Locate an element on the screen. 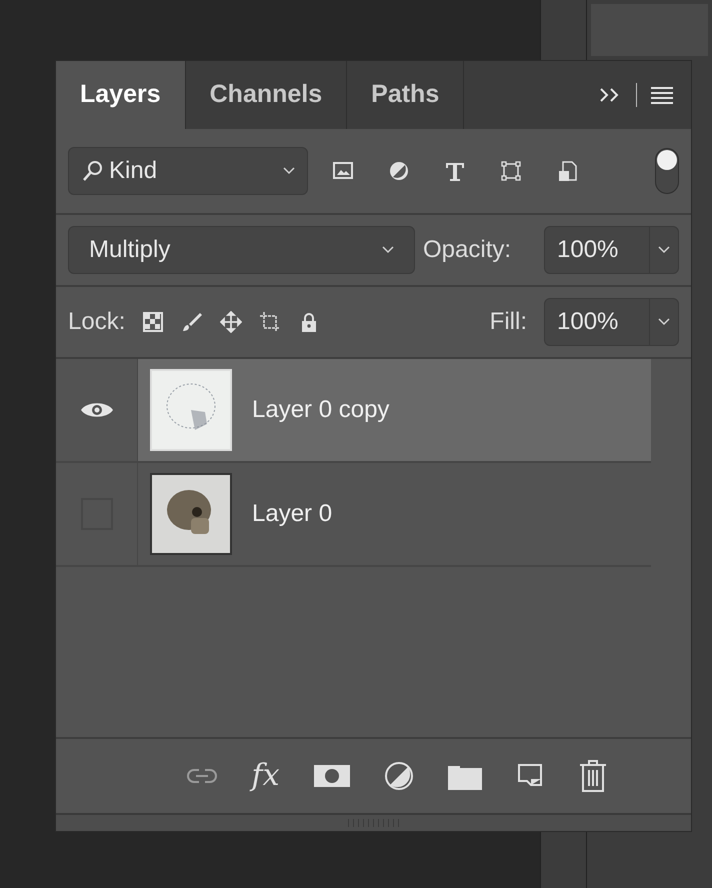 Image resolution: width=712 pixels, height=888 pixels. mask-icon is located at coordinates (332, 776).